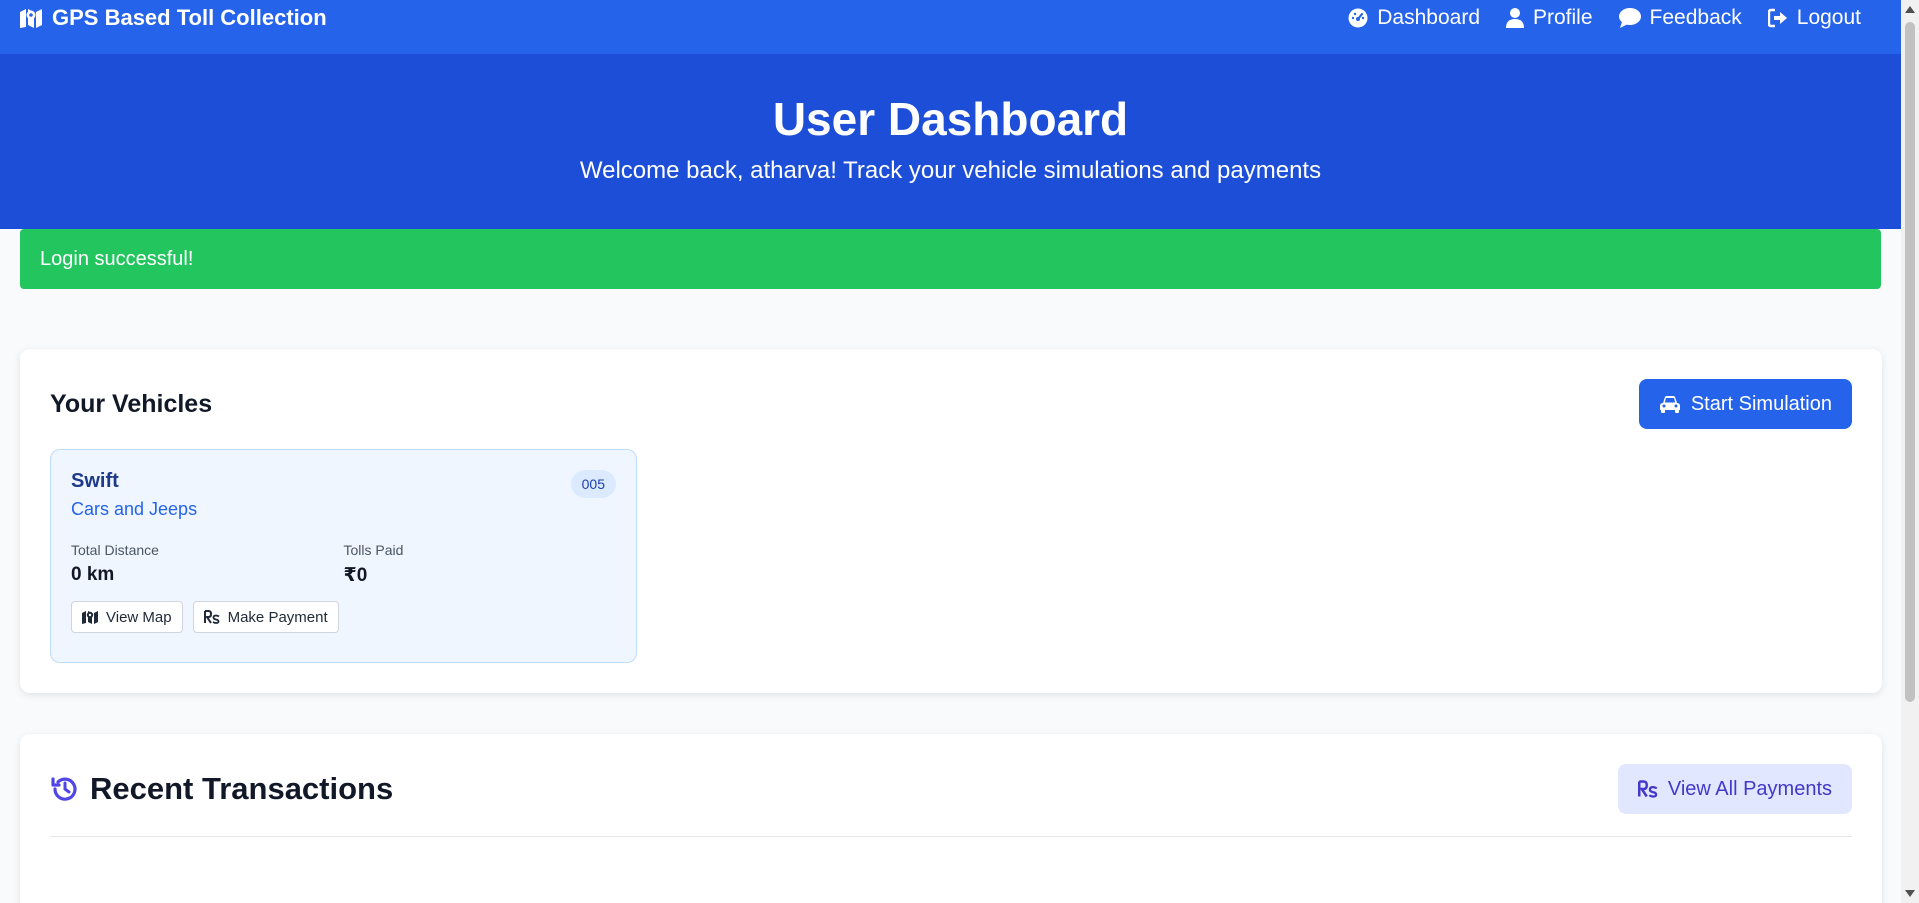  I want to click on nav-logout: Logout, so click(1814, 18).